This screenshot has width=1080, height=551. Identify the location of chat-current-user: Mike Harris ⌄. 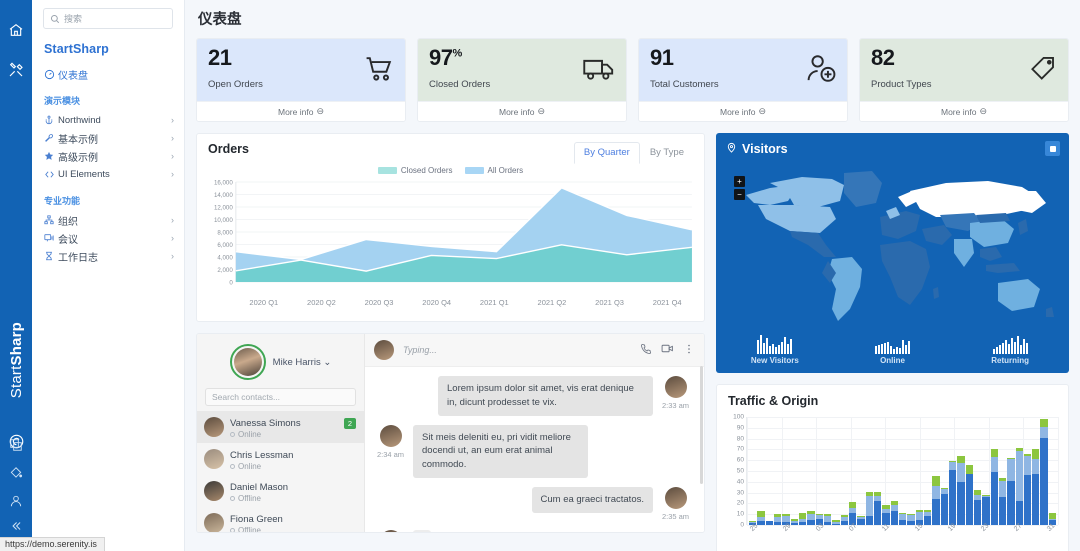
(280, 361).